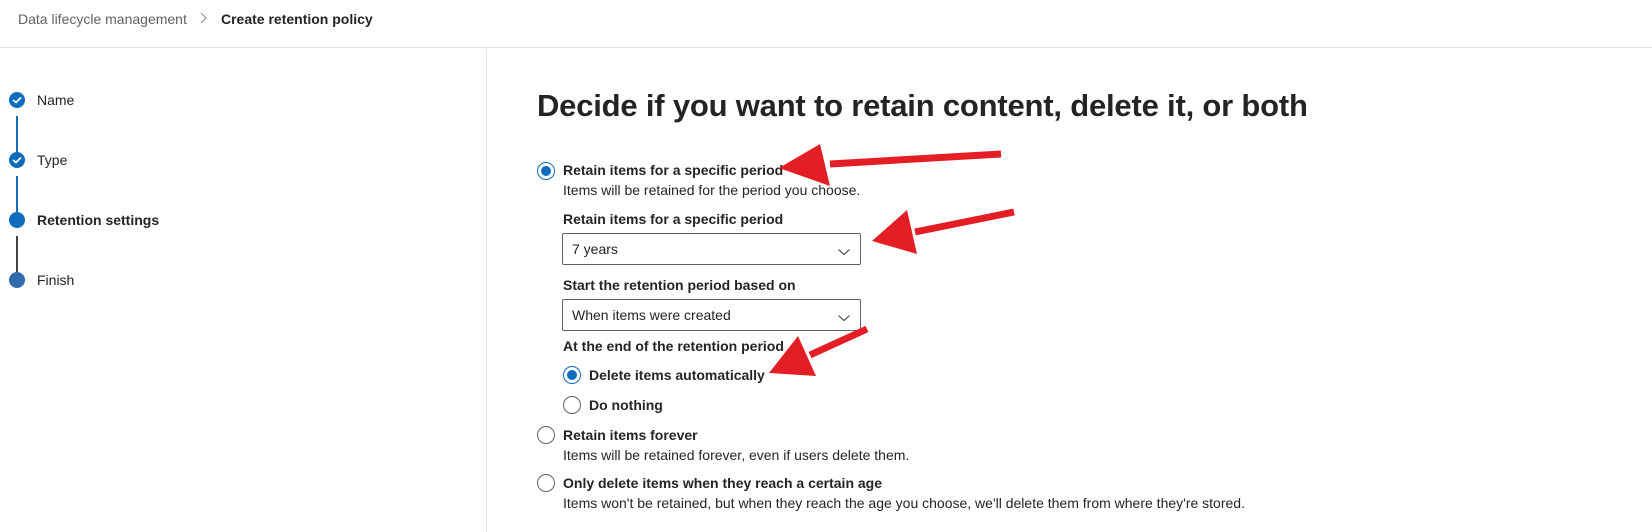 The image size is (1652, 532). I want to click on step-pending-icon, so click(17, 280).